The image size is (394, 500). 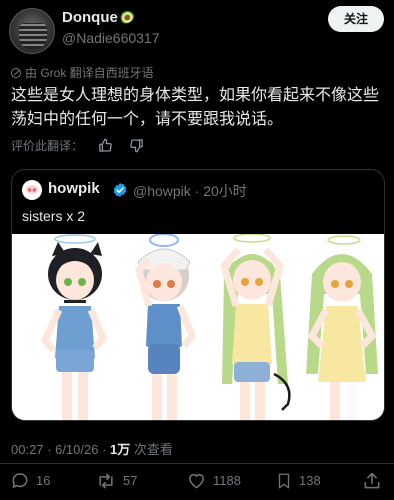 What do you see at coordinates (32, 31) in the screenshot?
I see `avatar` at bounding box center [32, 31].